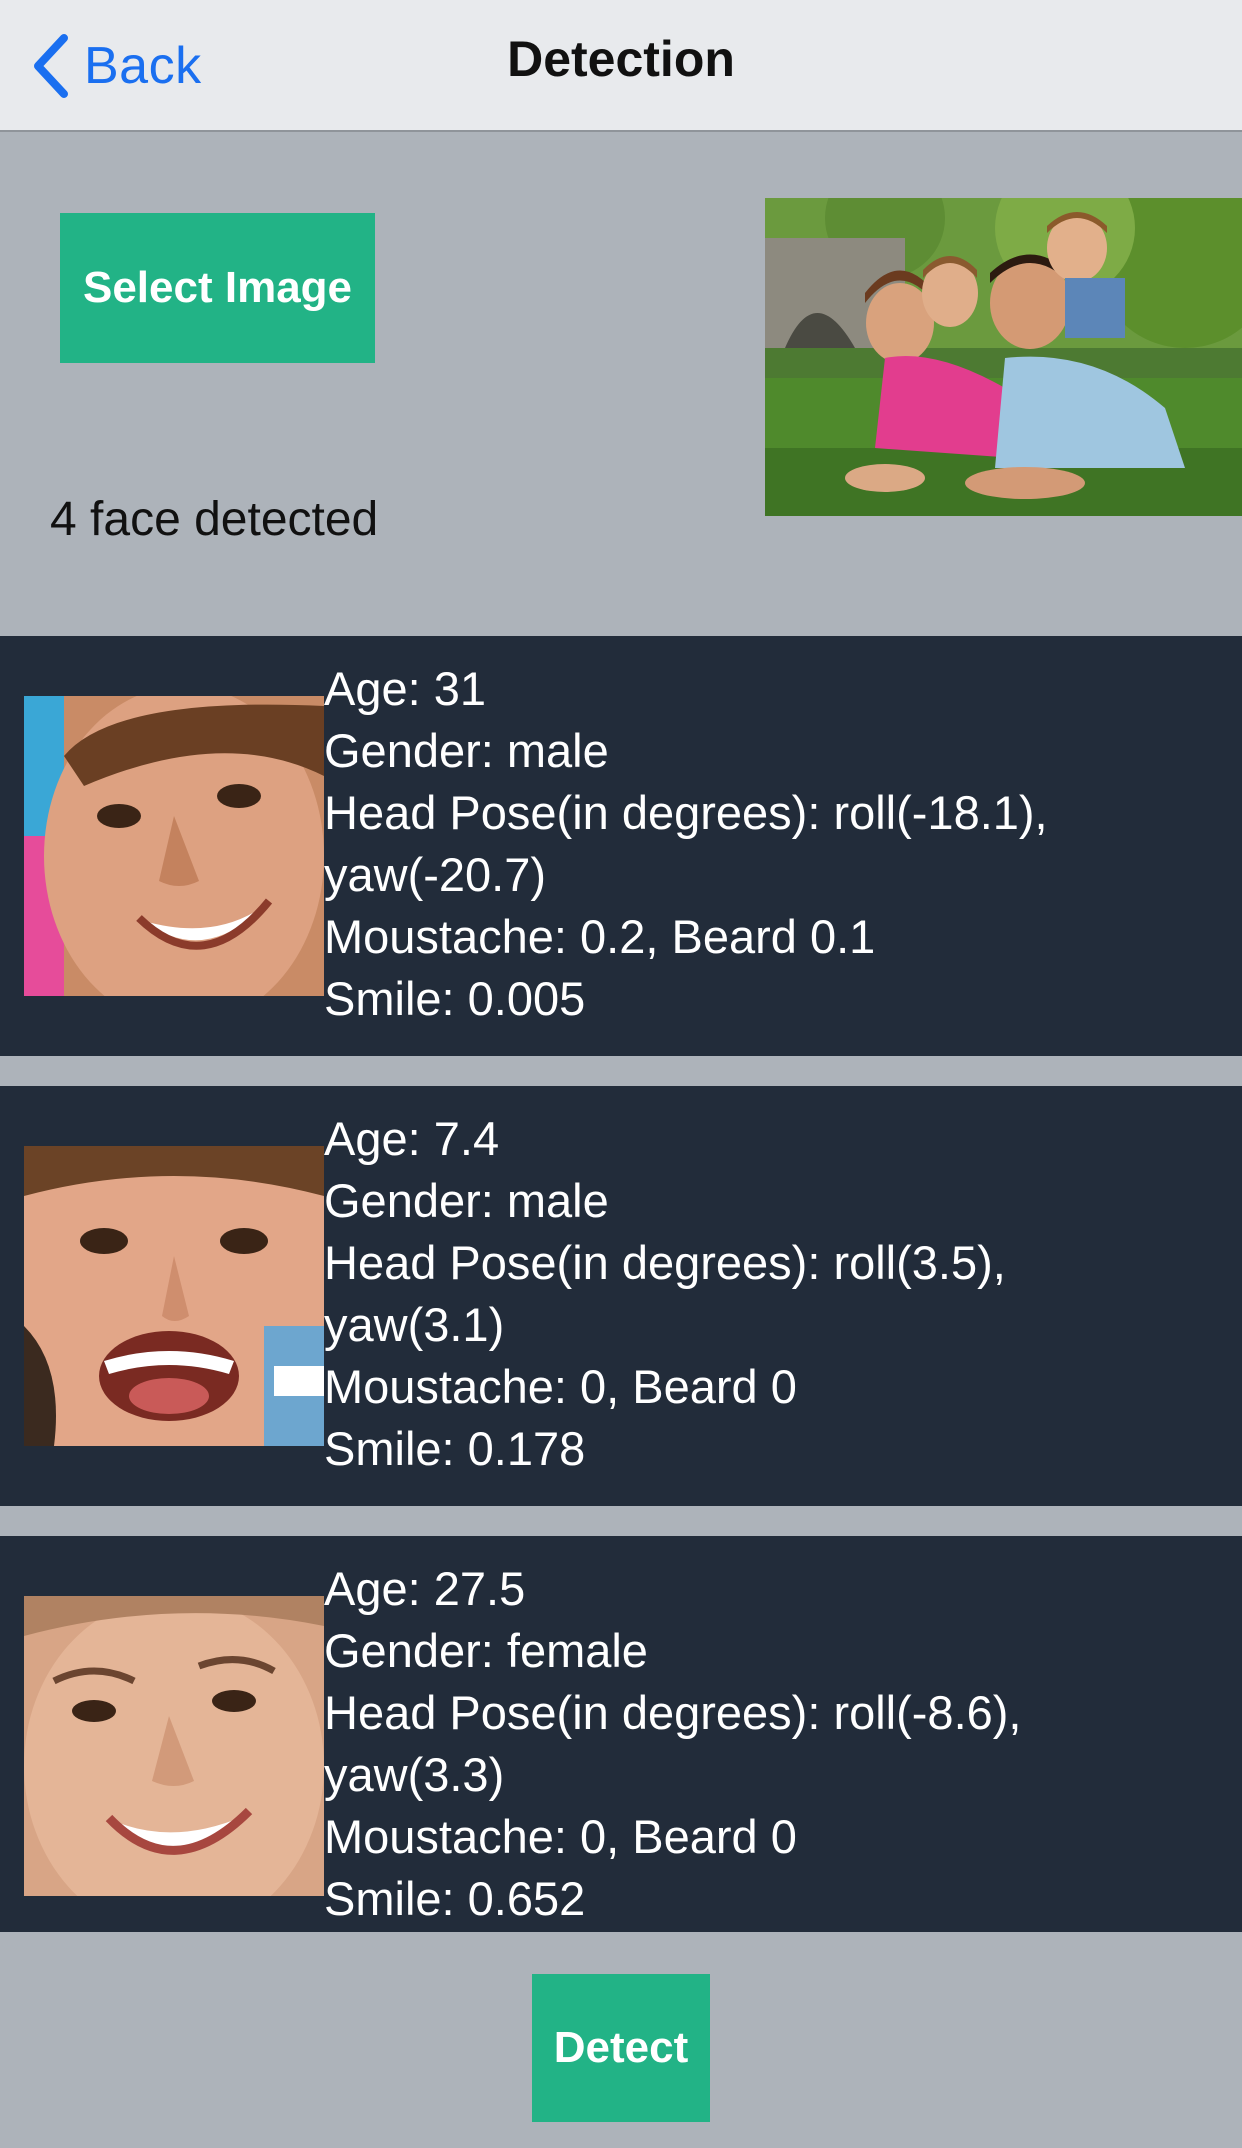 The width and height of the screenshot is (1242, 2148). What do you see at coordinates (1003, 357) in the screenshot?
I see `selected-photo` at bounding box center [1003, 357].